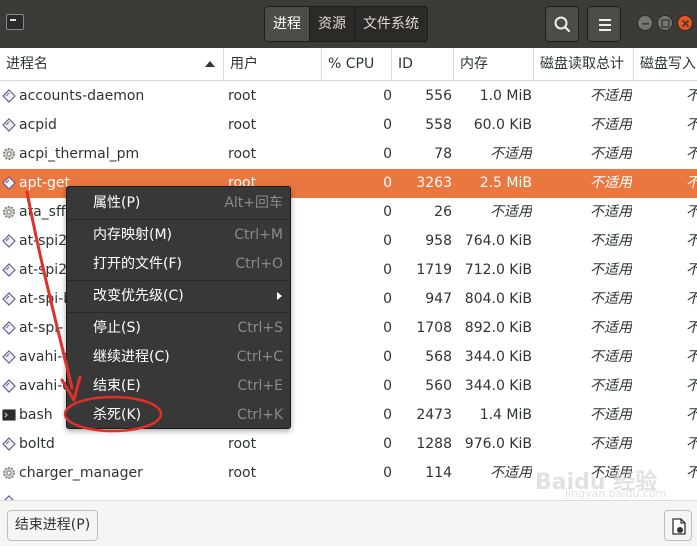  What do you see at coordinates (498, 299) in the screenshot?
I see `process-memory: 804.0 KiB` at bounding box center [498, 299].